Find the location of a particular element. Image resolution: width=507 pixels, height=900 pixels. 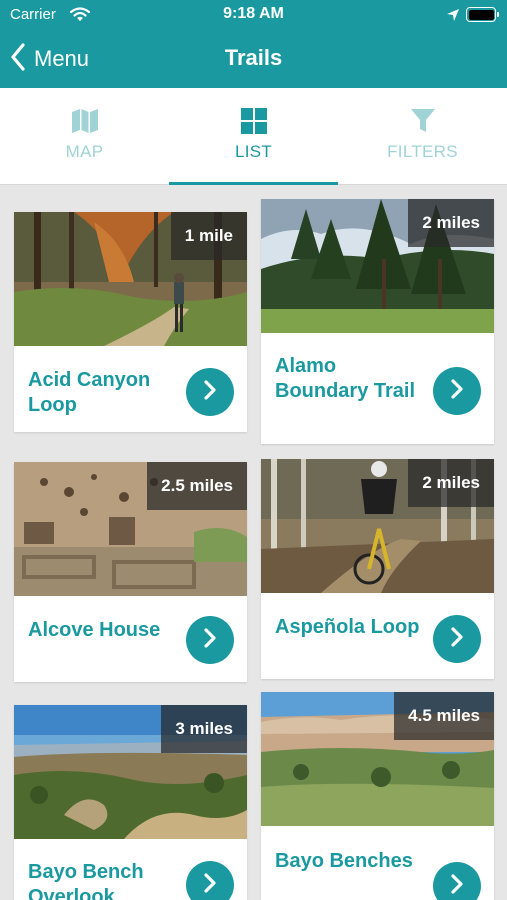

page-title: Trails is located at coordinates (253, 57).